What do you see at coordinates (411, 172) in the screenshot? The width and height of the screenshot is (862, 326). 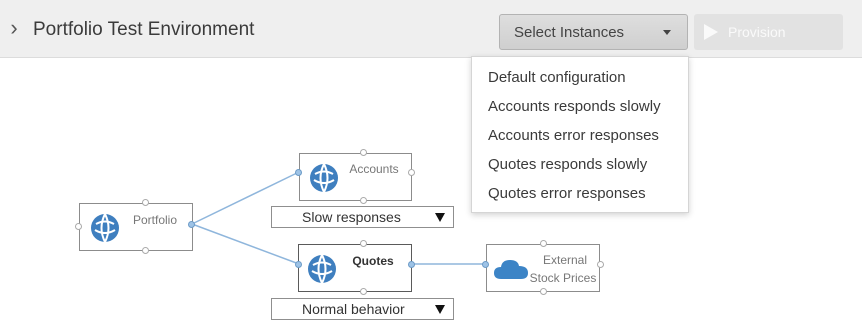 I see `accounts-port-right` at bounding box center [411, 172].